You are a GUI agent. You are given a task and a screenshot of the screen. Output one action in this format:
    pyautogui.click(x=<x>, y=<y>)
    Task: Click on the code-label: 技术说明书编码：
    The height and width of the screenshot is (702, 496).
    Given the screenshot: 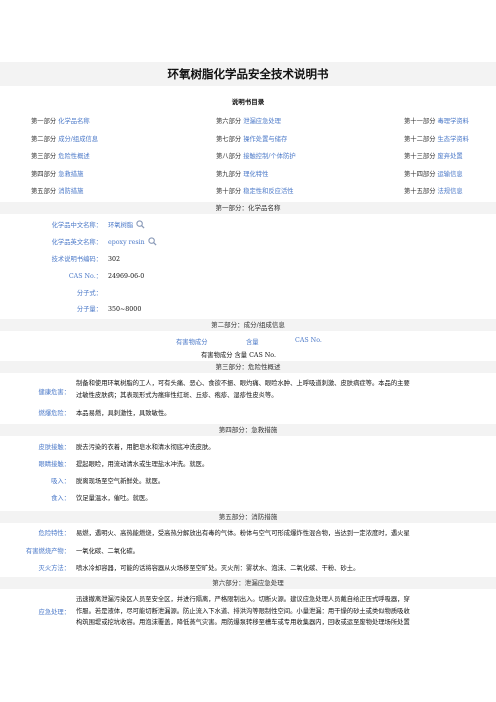 What is the action you would take?
    pyautogui.click(x=76, y=259)
    